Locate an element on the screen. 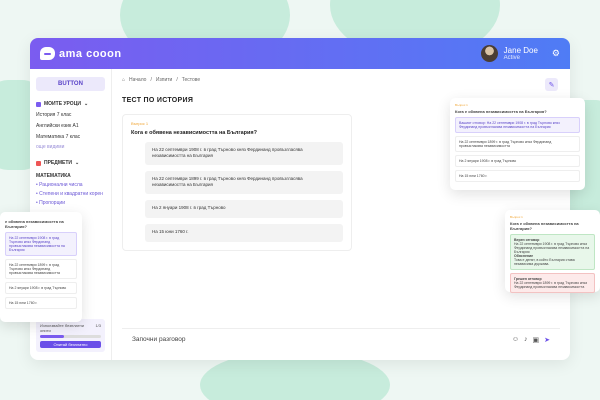 The width and height of the screenshot is (600, 400). logo: ama cooon is located at coordinates (81, 53).